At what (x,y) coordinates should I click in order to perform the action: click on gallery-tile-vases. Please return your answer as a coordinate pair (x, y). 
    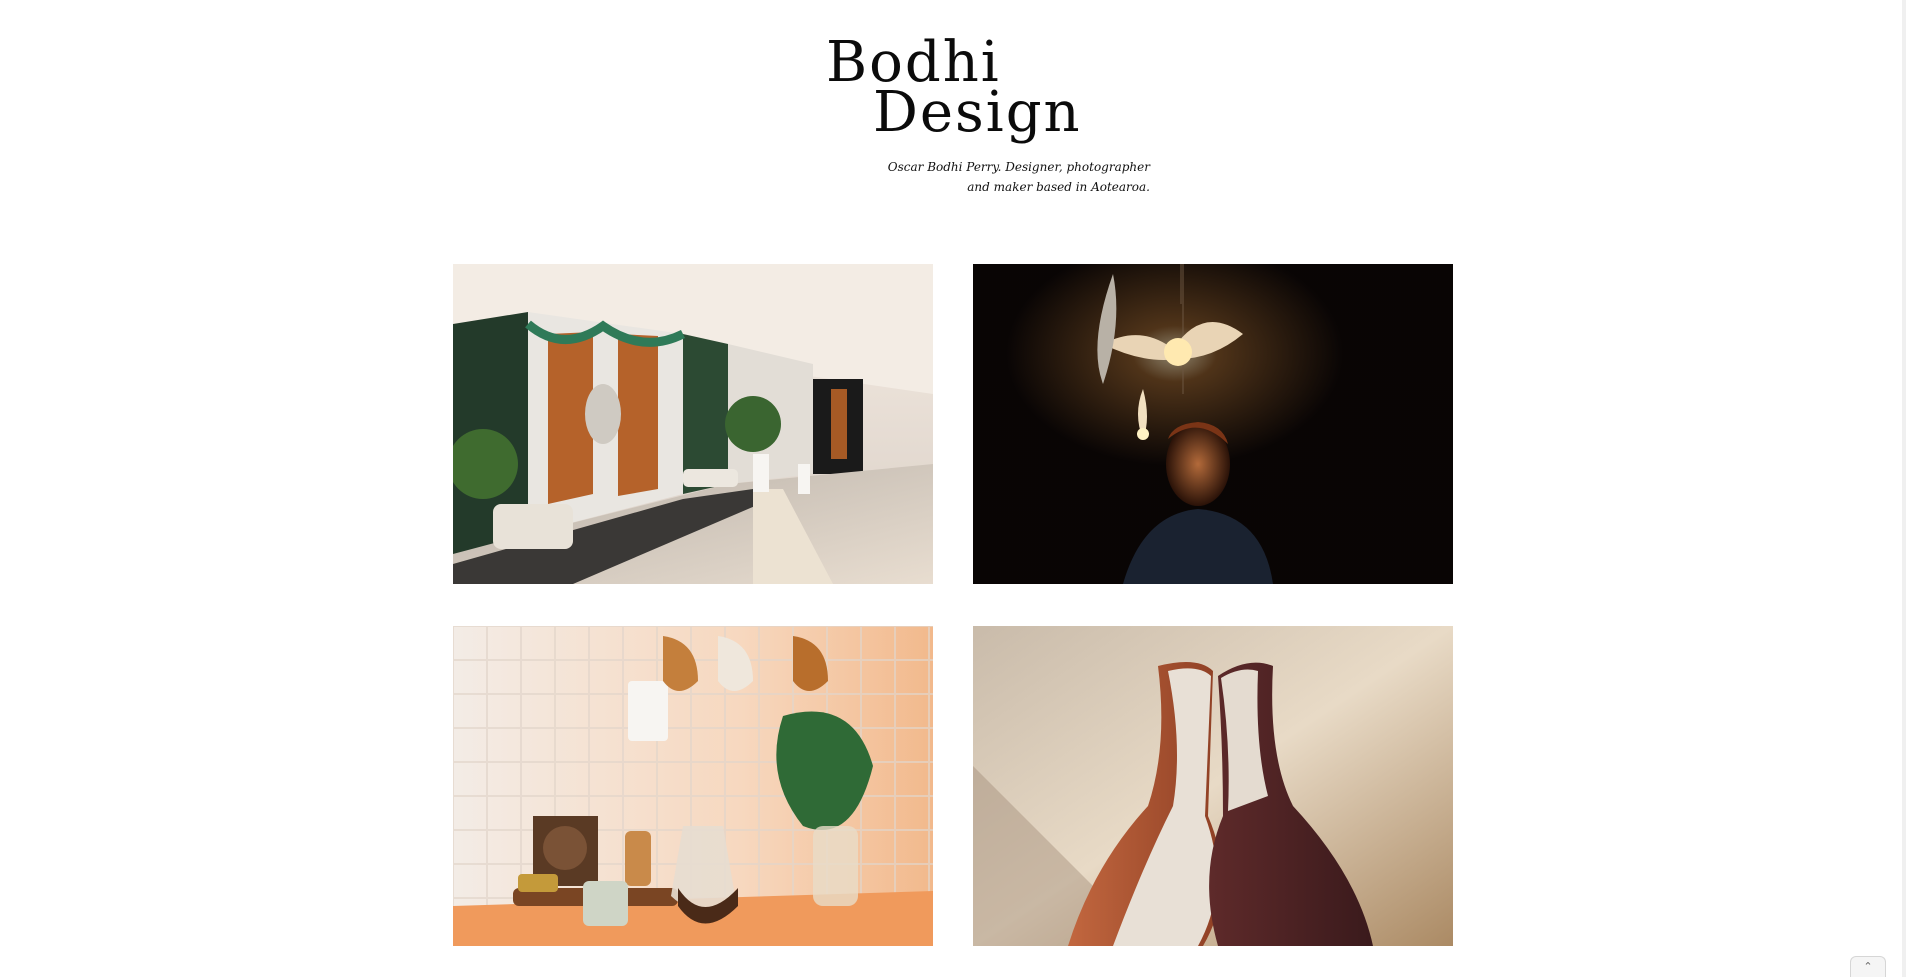
    Looking at the image, I should click on (1213, 786).